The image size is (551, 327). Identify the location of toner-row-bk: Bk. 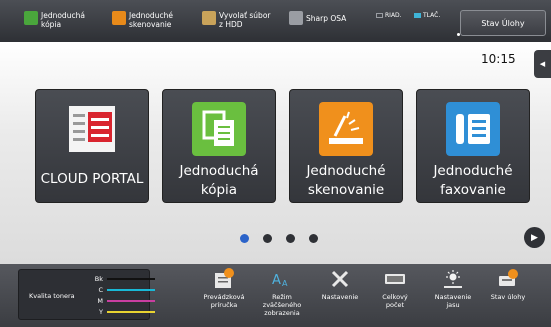
(124, 279).